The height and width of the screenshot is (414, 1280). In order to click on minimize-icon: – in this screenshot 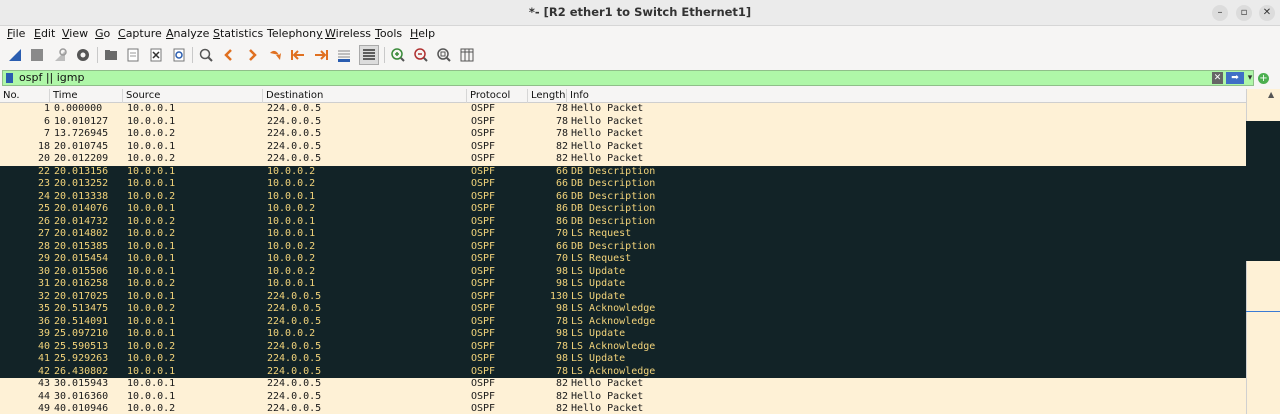, I will do `click(1220, 13)`.